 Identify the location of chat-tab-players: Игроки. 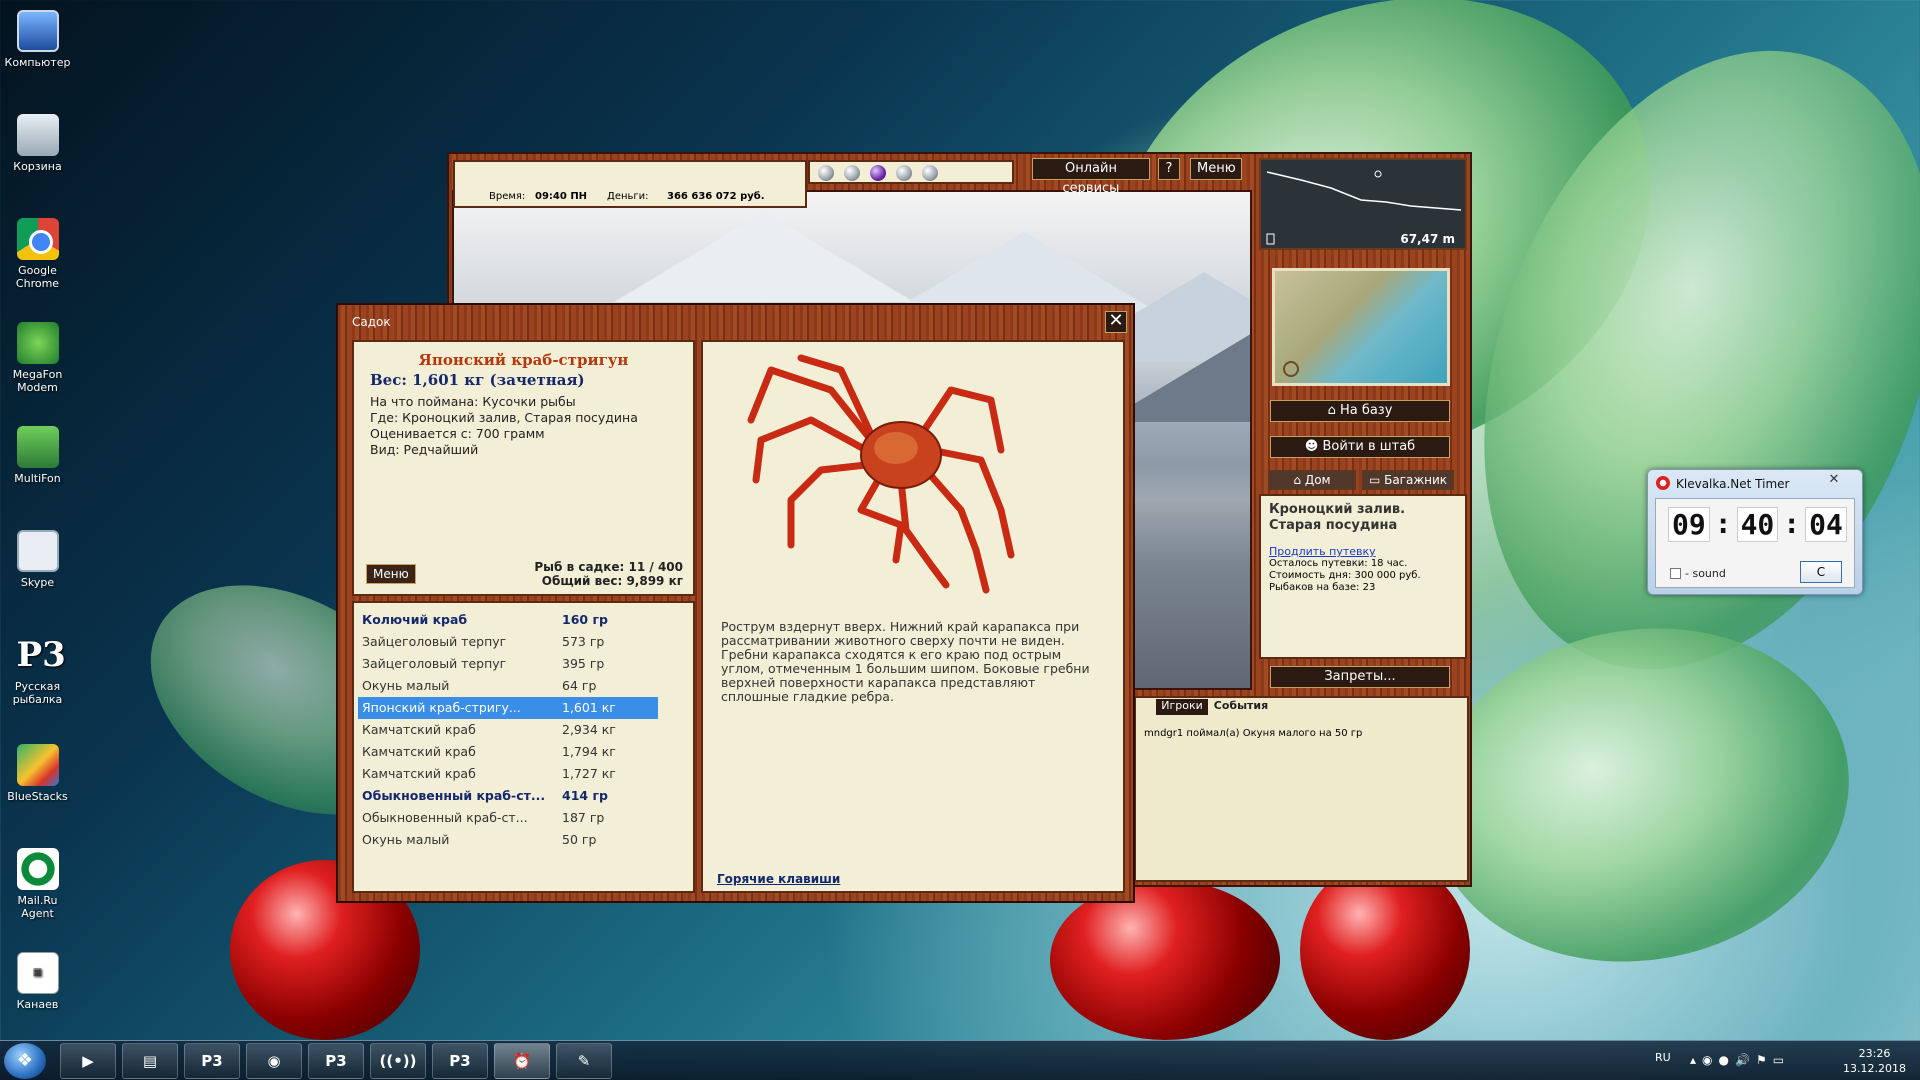
(1182, 707).